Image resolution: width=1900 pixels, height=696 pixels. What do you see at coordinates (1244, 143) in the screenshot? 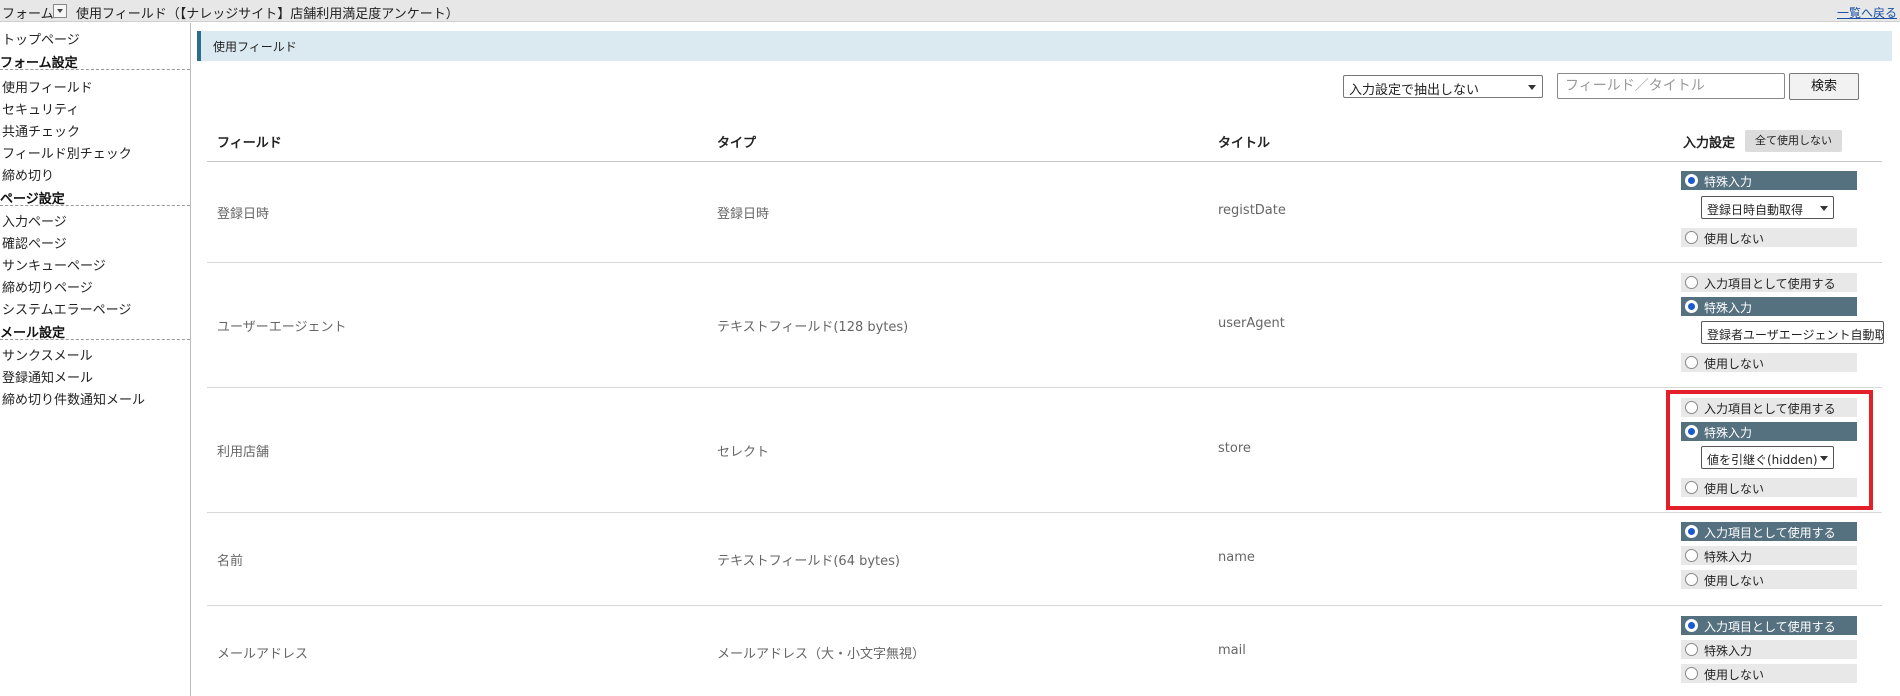
I see `column-header-title: タイトル` at bounding box center [1244, 143].